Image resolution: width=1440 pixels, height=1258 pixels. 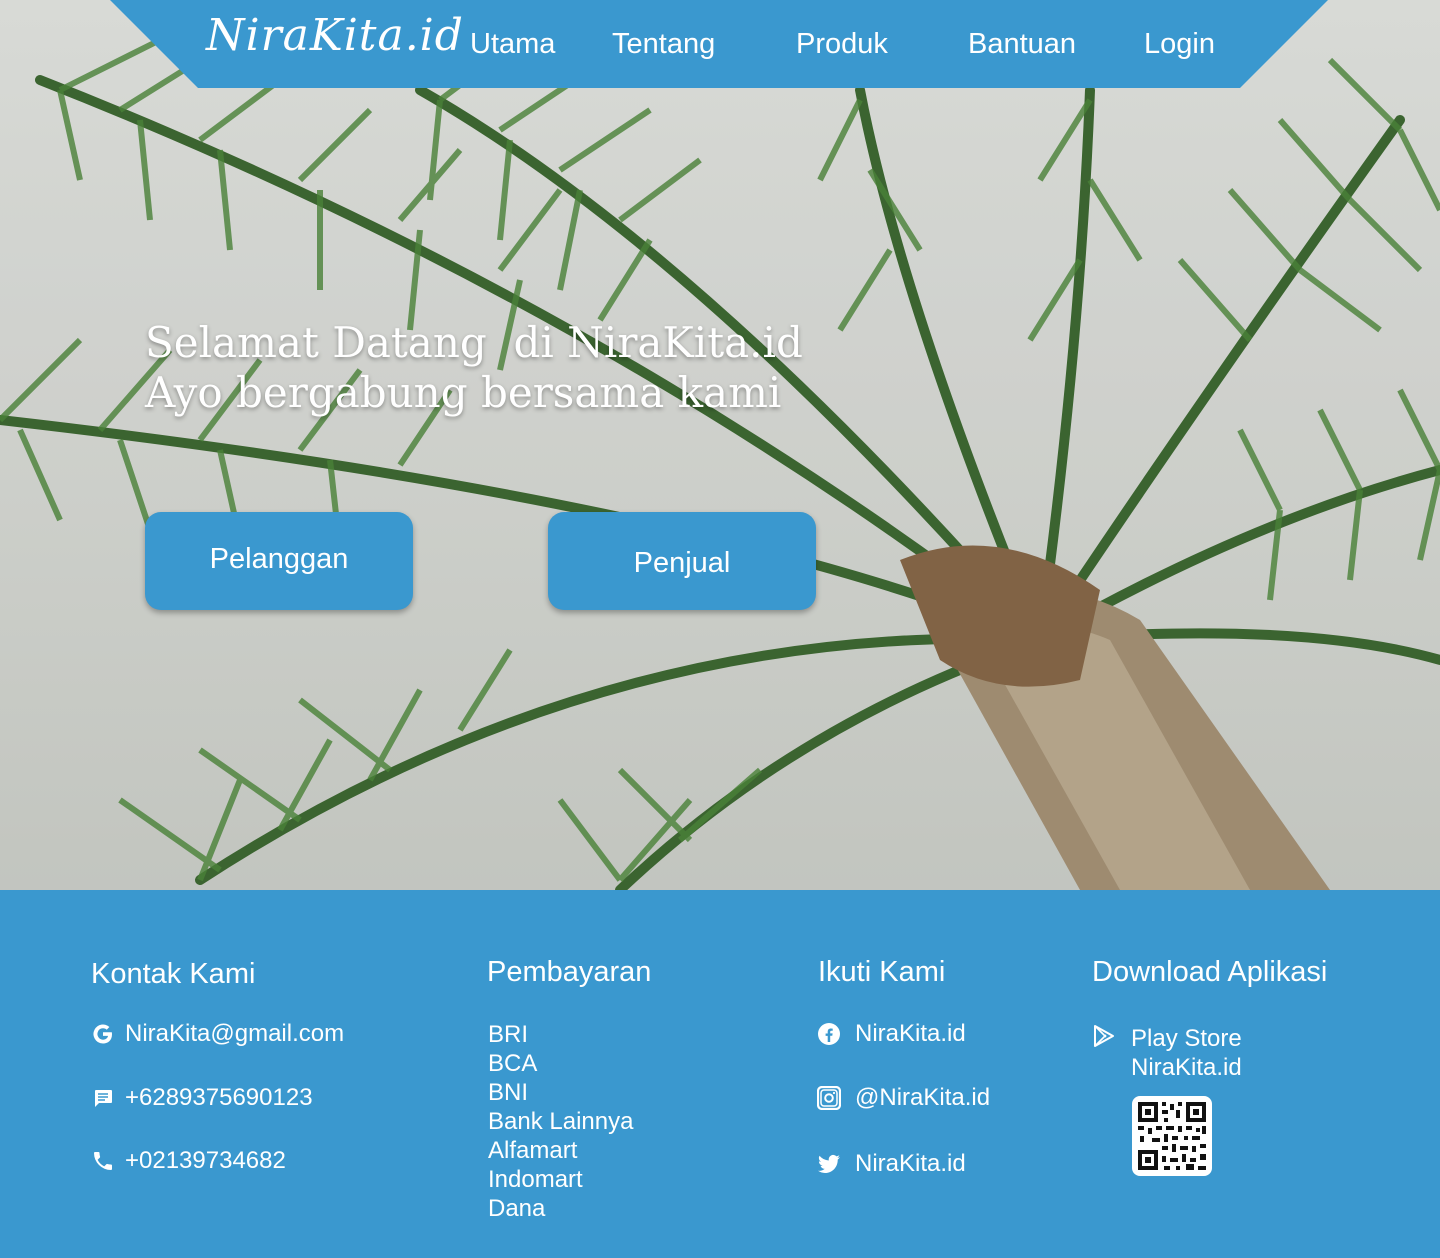 What do you see at coordinates (560, 1208) in the screenshot?
I see `payment-item: Dana` at bounding box center [560, 1208].